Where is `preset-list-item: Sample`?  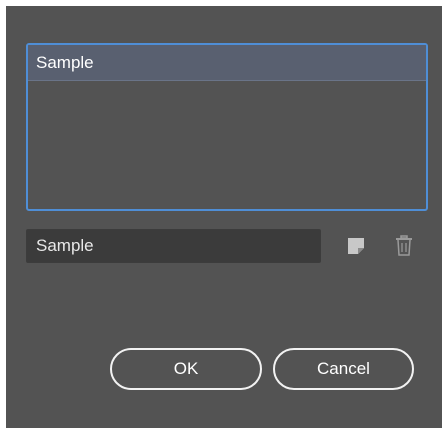 preset-list-item: Sample is located at coordinates (227, 63).